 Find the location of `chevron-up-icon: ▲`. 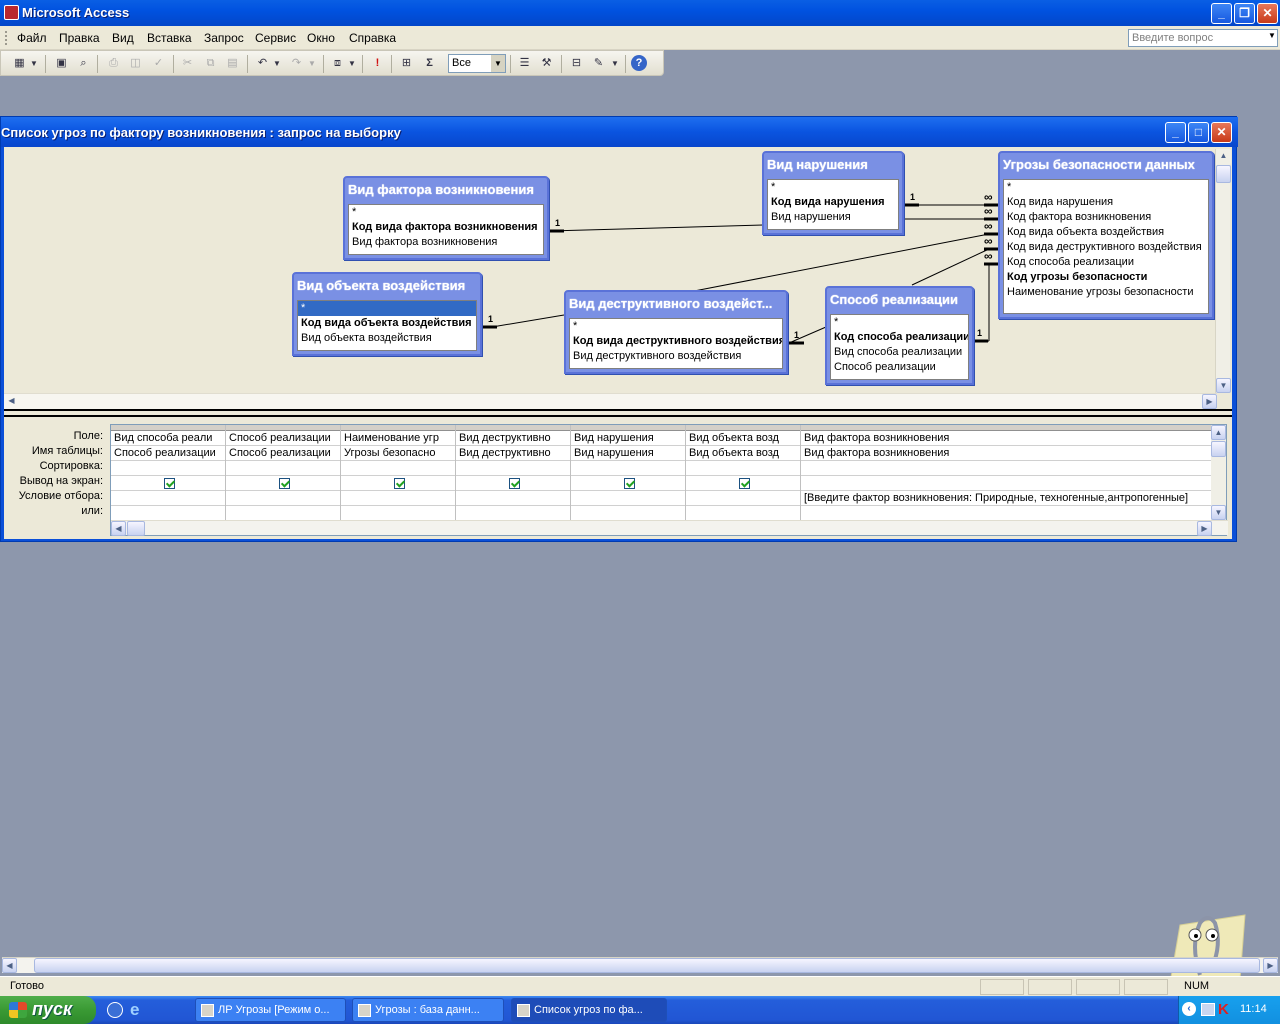

chevron-up-icon: ▲ is located at coordinates (1218, 432).